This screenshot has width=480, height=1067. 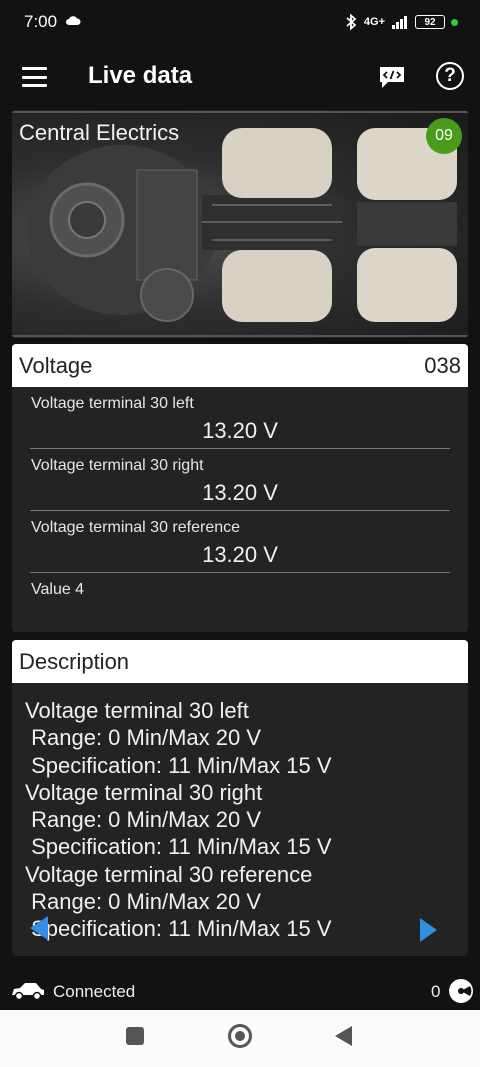 I want to click on value-row: Voltage terminal 30 left 13.20 V, so click(x=240, y=418).